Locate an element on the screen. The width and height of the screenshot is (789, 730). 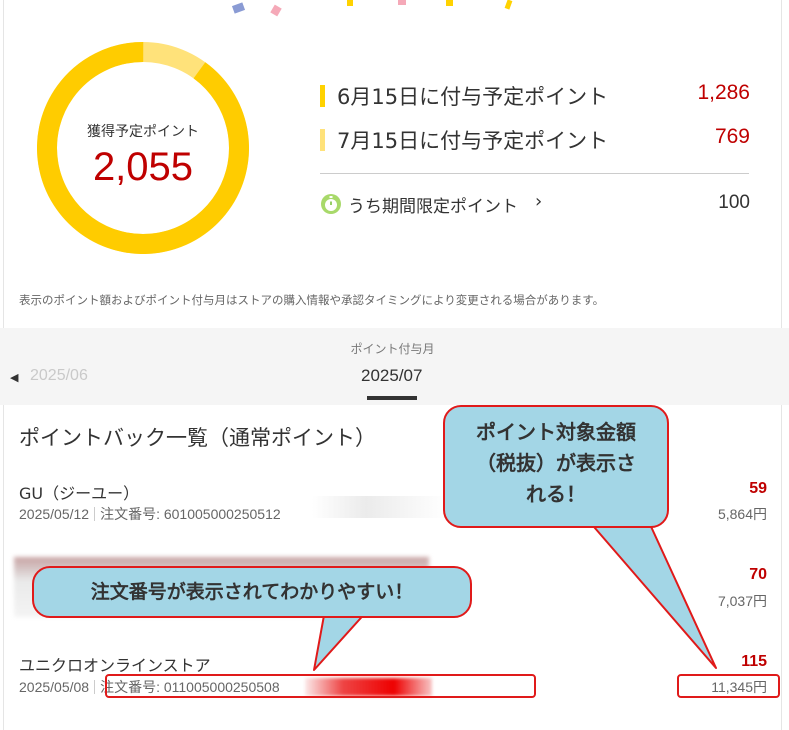
callout-tails is located at coordinates (515, 595).